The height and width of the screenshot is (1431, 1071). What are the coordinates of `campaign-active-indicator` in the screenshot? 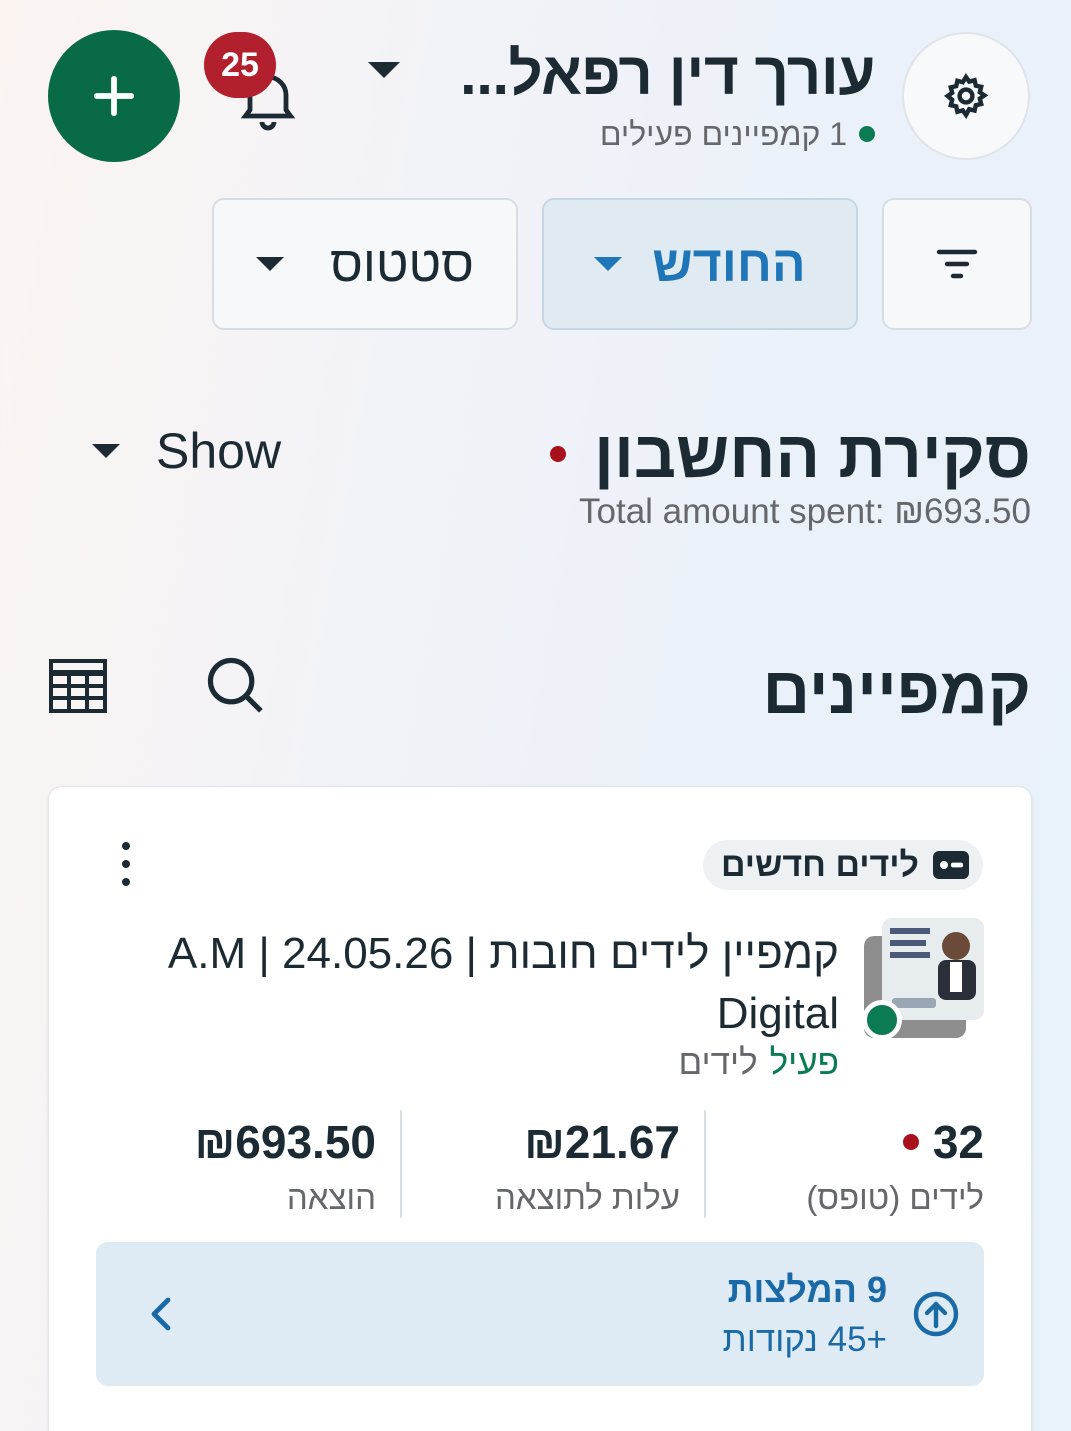 It's located at (882, 1020).